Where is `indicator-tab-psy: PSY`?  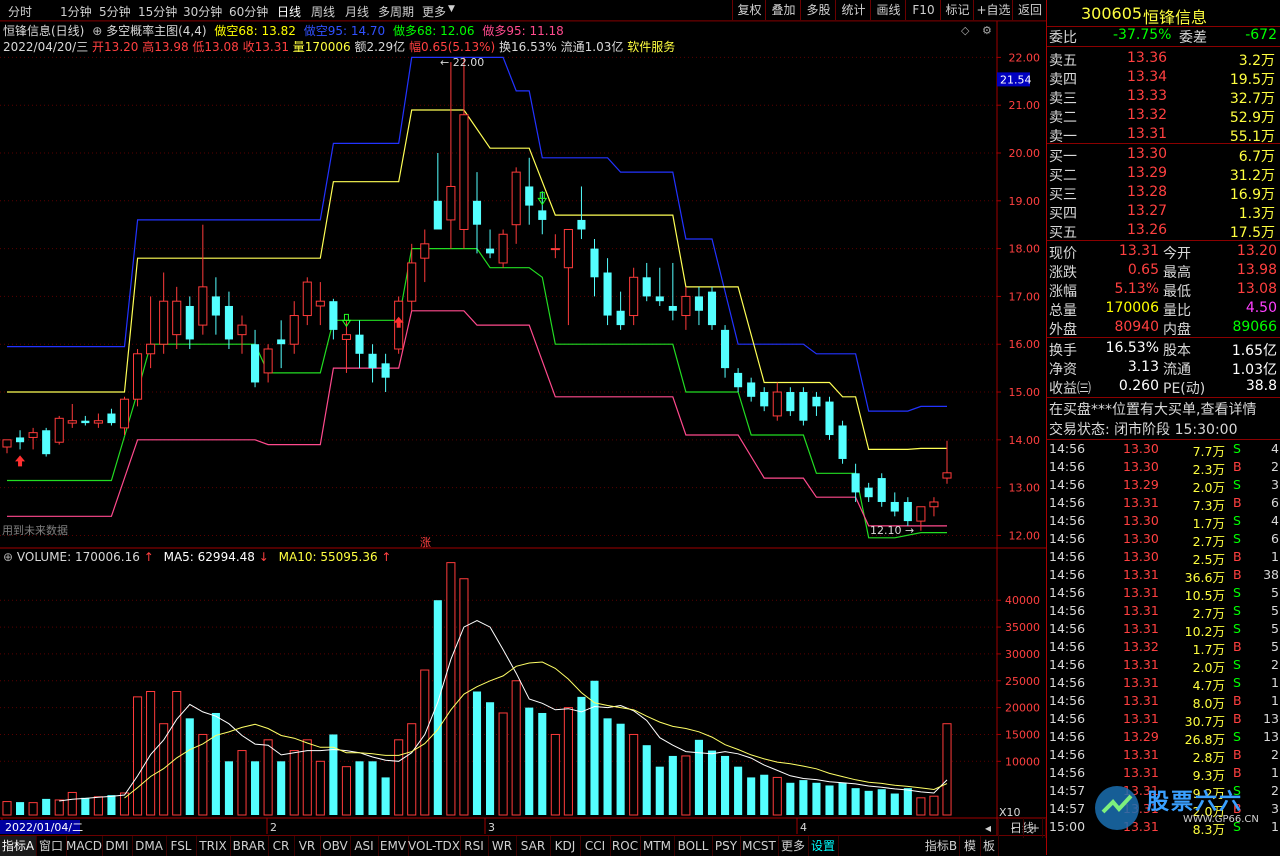 indicator-tab-psy: PSY is located at coordinates (726, 846).